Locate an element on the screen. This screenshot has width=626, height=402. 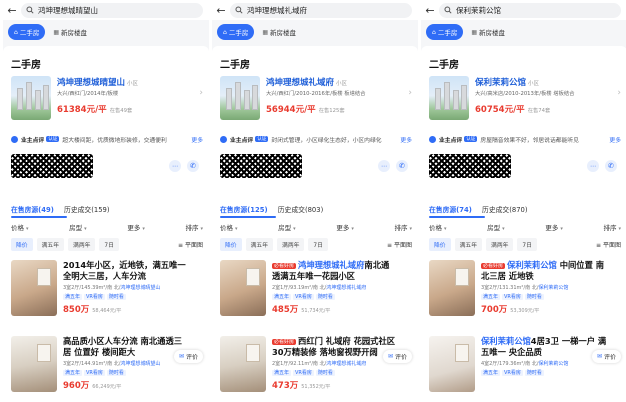
listing-title-line1: 保利茉莉公馆4居3卫 一梯一户 满 is located at coordinates (551, 341).